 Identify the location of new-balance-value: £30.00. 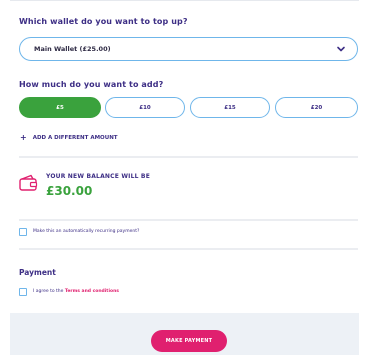
(69, 191).